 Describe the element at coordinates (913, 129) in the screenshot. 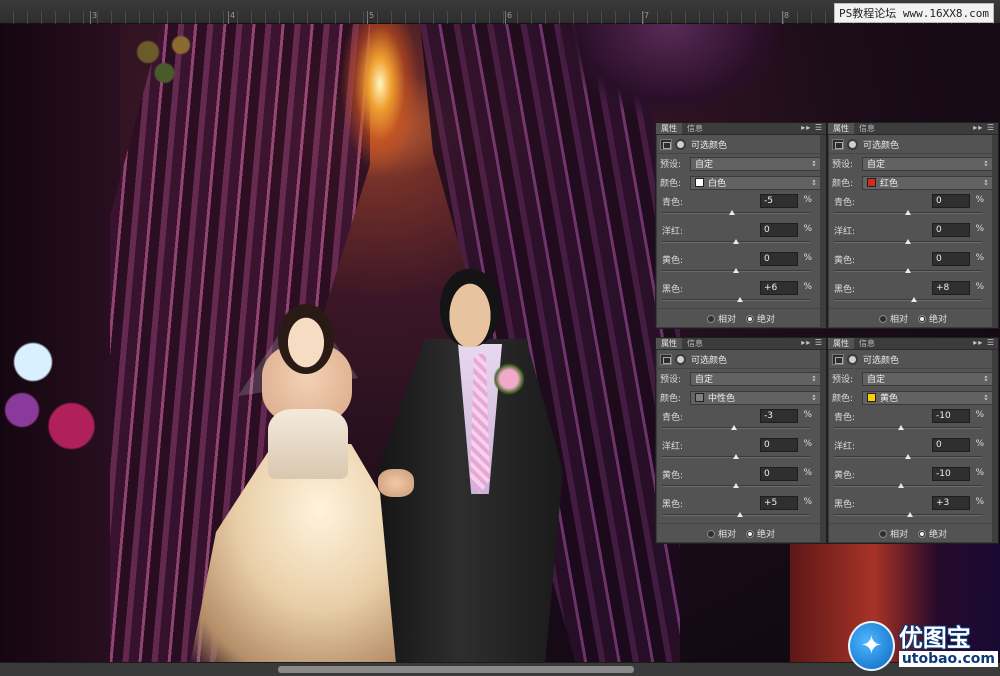

I see `panel-tab-bar: 属性 信息 ▸▸ ☰` at that location.